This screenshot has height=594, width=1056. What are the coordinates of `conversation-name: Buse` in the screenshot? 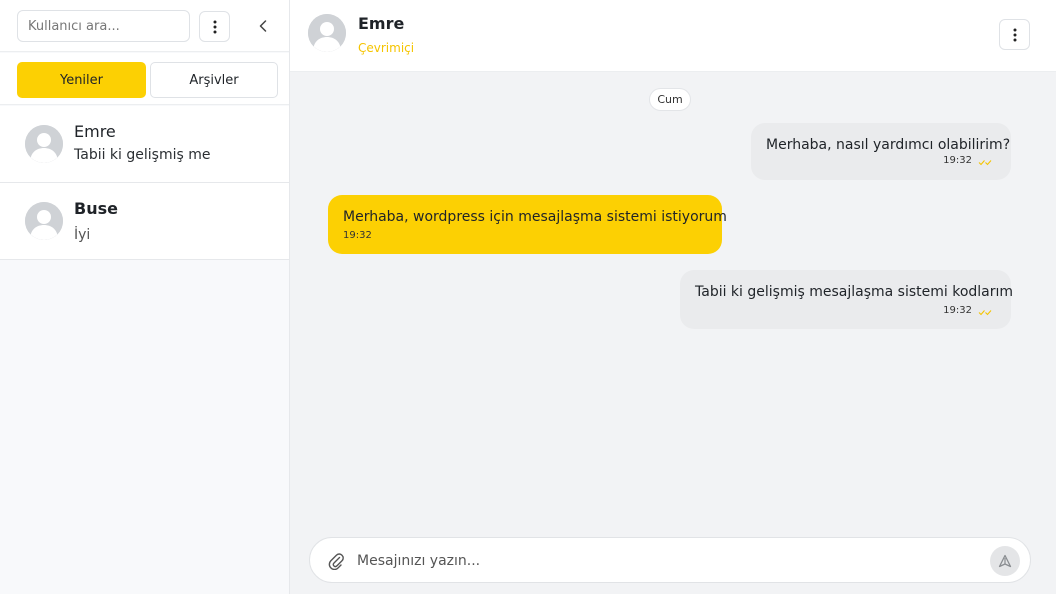 It's located at (96, 208).